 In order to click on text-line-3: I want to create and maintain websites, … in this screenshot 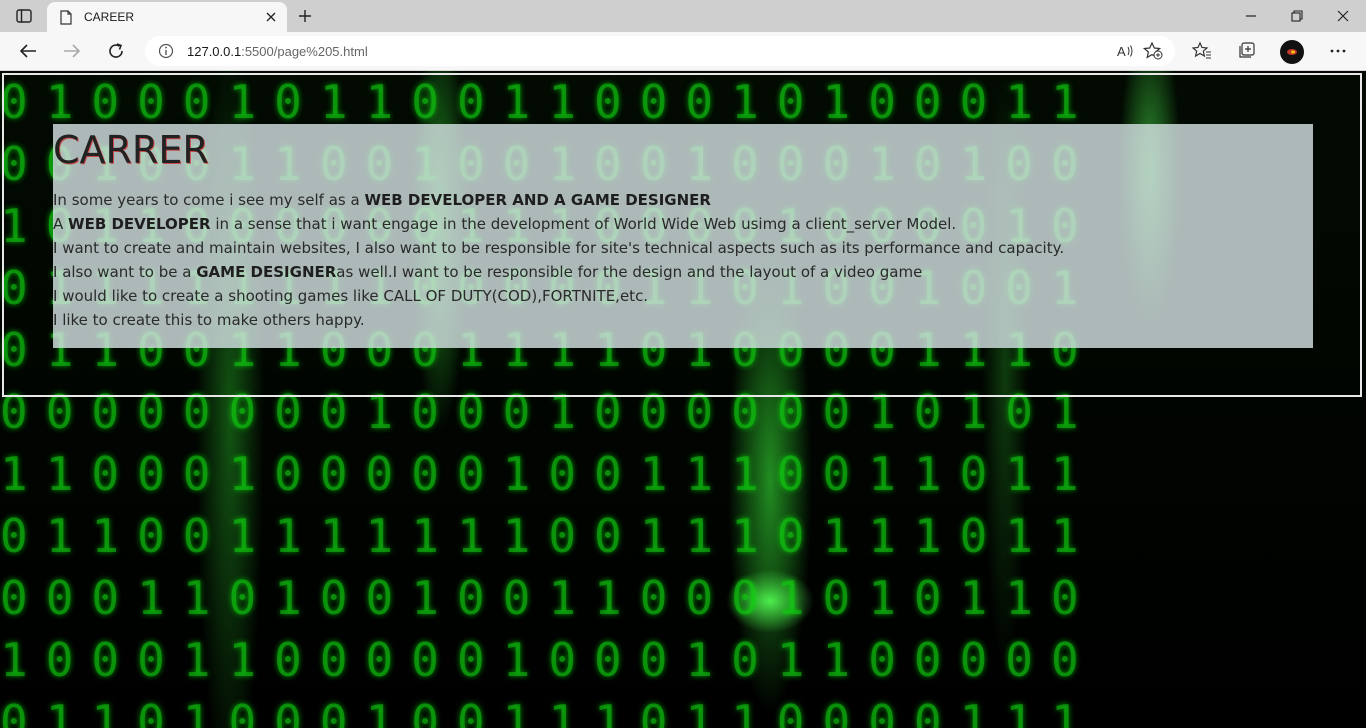, I will do `click(559, 248)`.